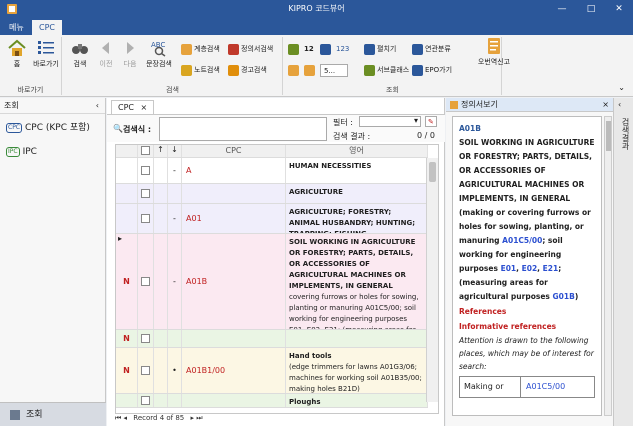  I want to click on doc-tab-cpc: CPC ×, so click(133, 107).